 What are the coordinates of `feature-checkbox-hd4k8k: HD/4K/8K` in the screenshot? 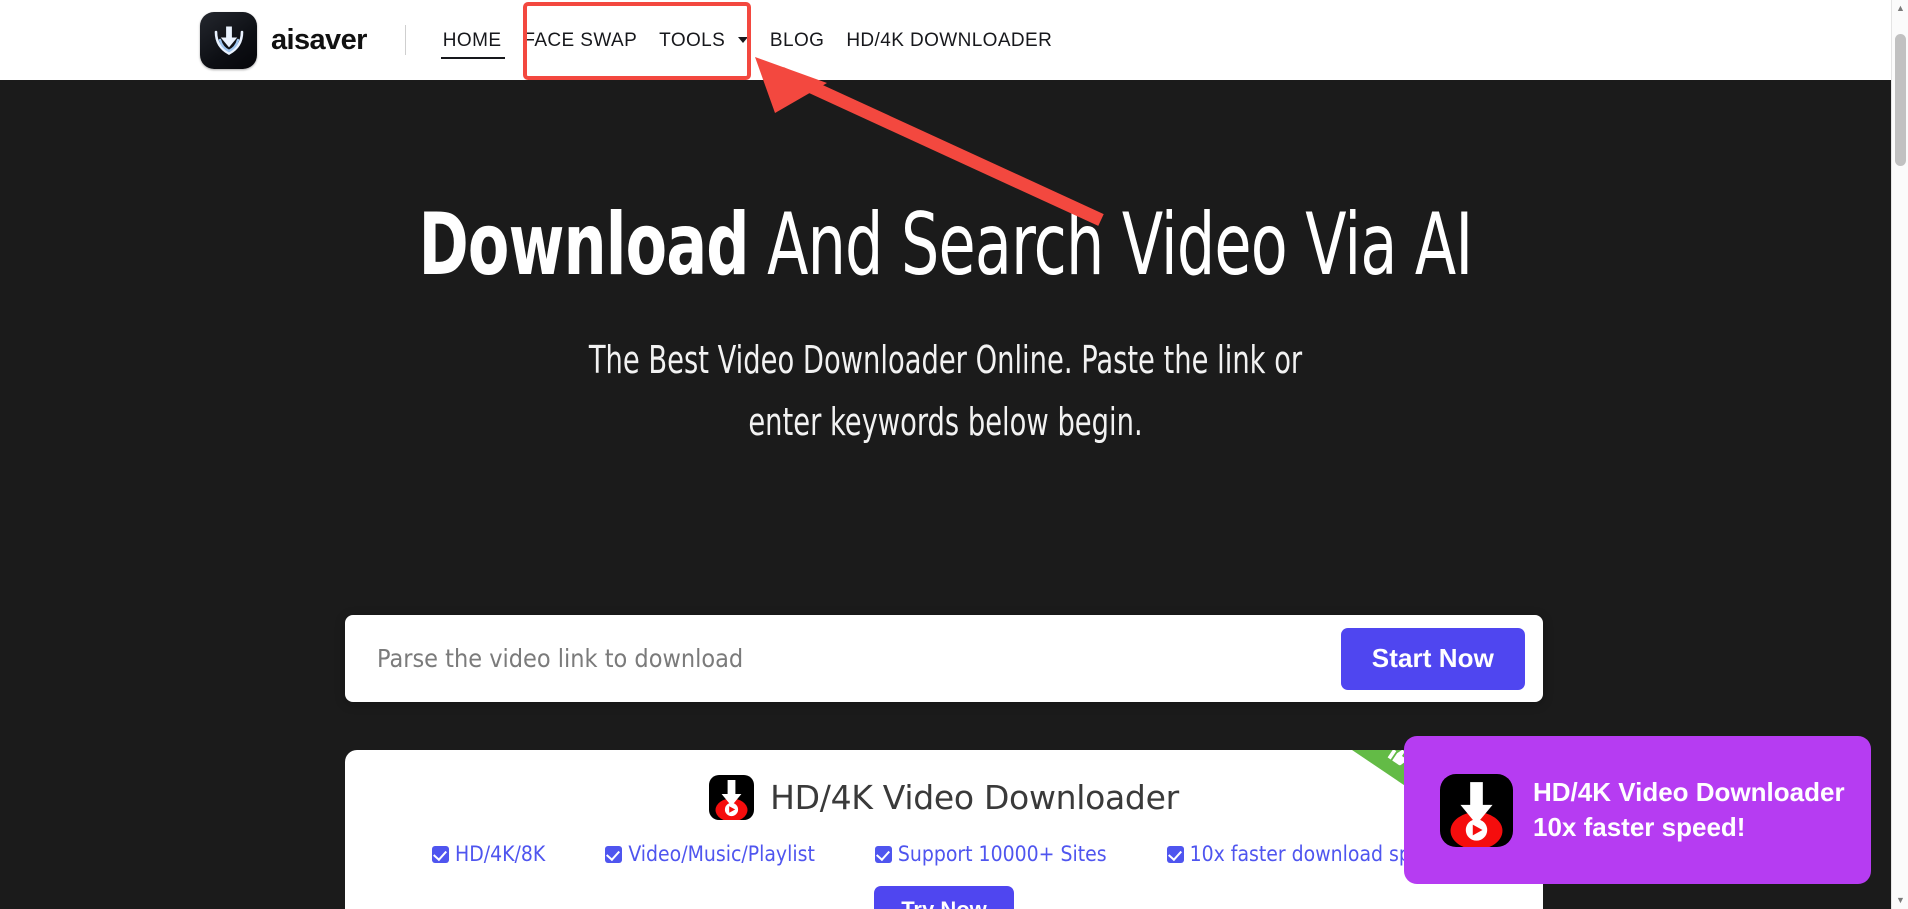 It's located at (488, 854).